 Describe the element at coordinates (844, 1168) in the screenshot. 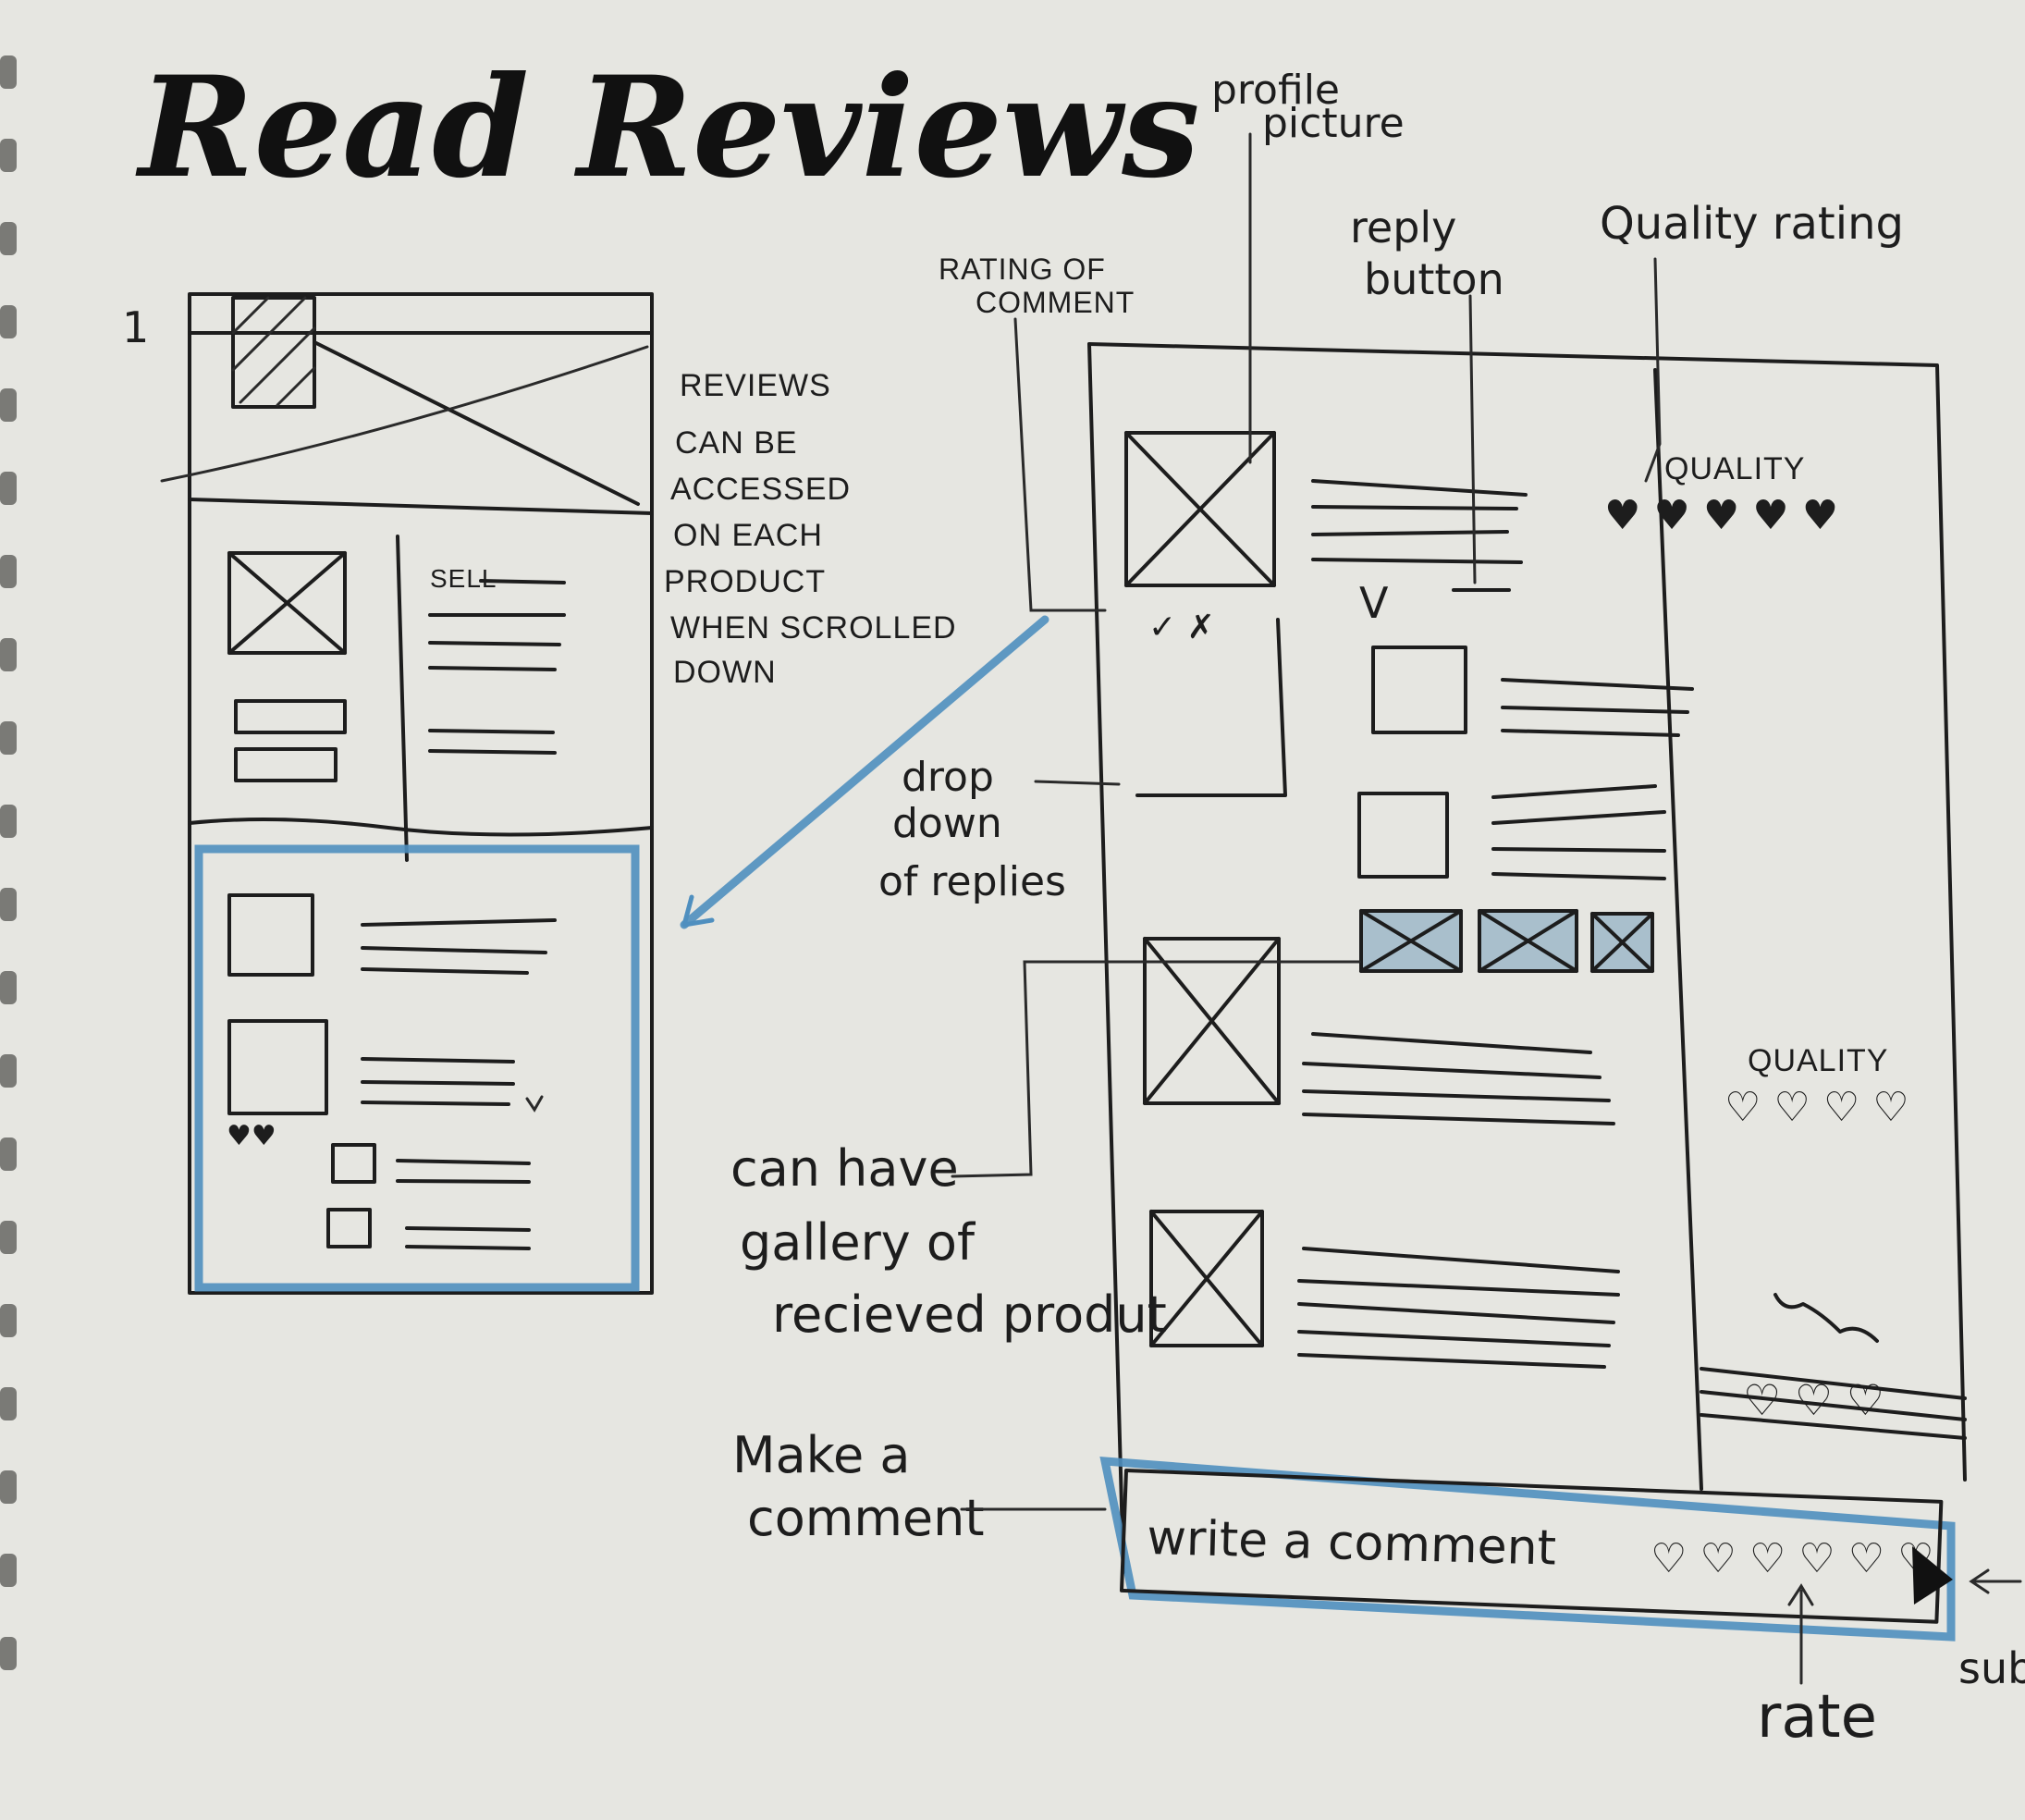

I see `svg-text: can have` at that location.